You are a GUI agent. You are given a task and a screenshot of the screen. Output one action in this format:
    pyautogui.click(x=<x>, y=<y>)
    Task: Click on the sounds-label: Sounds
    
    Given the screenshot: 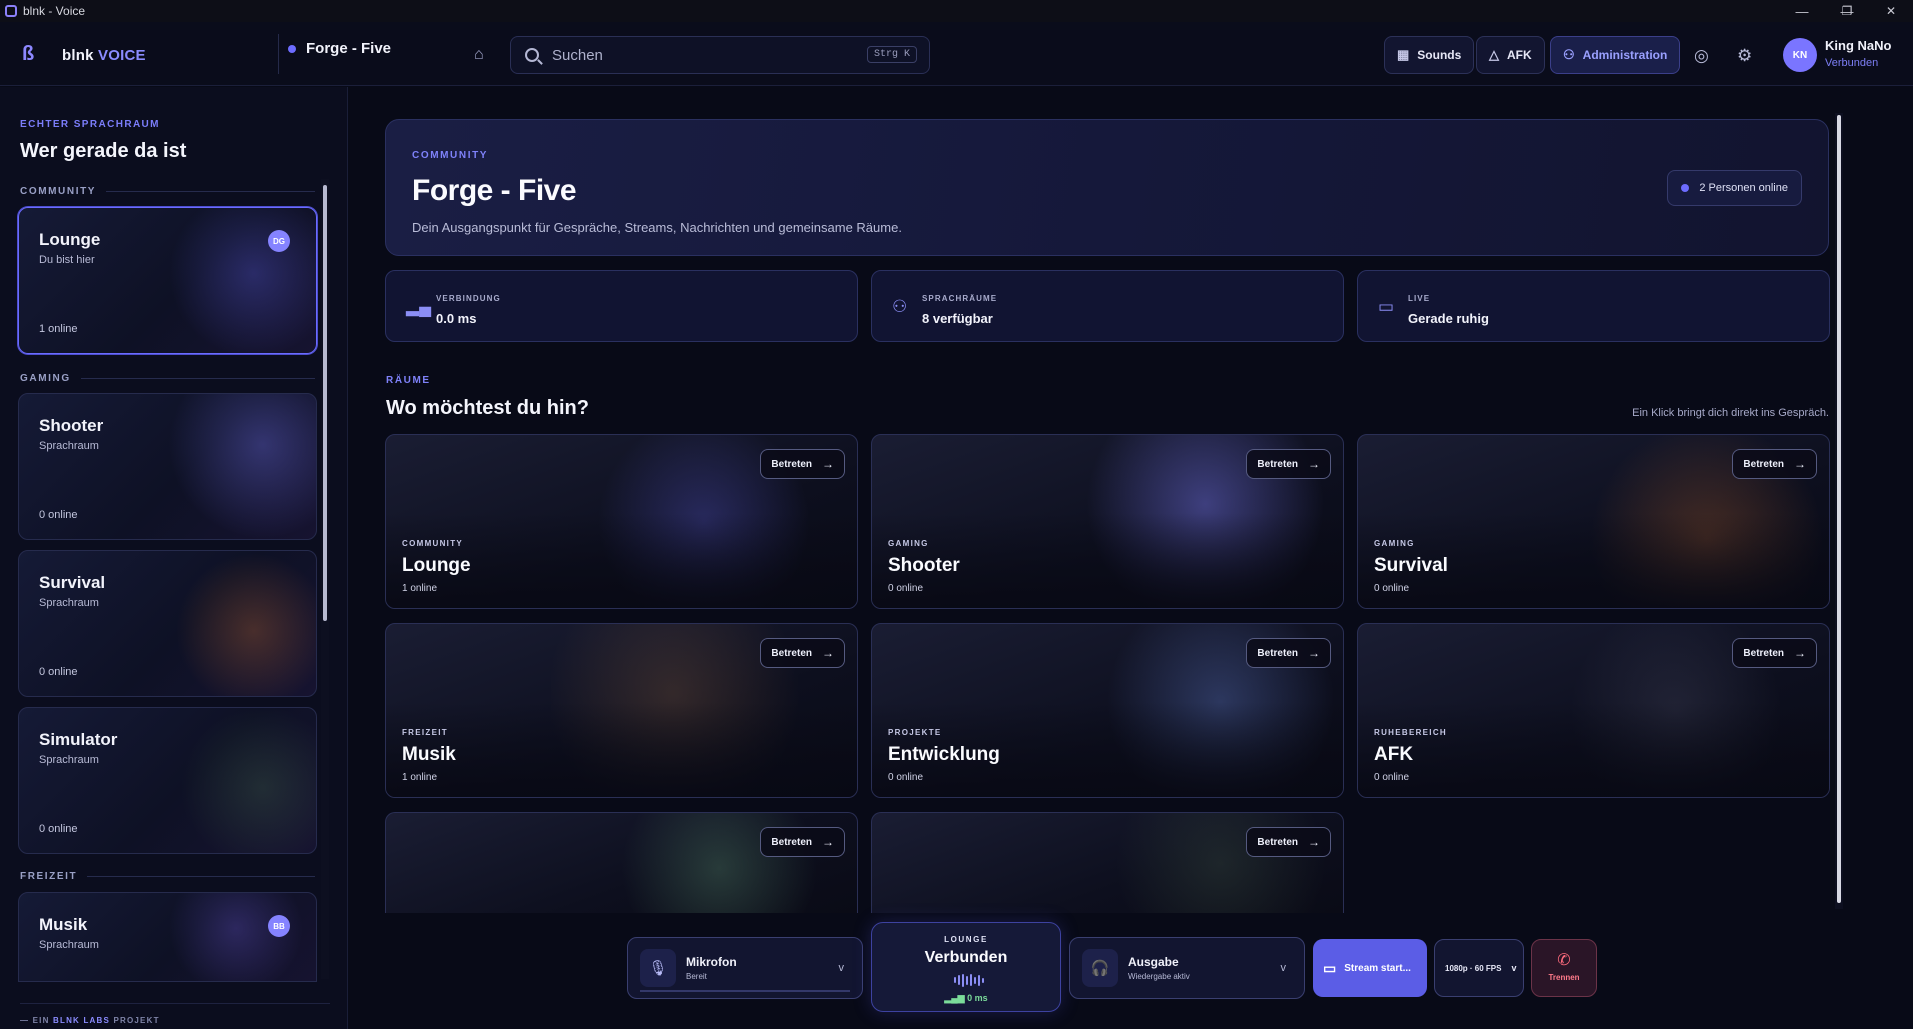 What is the action you would take?
    pyautogui.click(x=1439, y=55)
    